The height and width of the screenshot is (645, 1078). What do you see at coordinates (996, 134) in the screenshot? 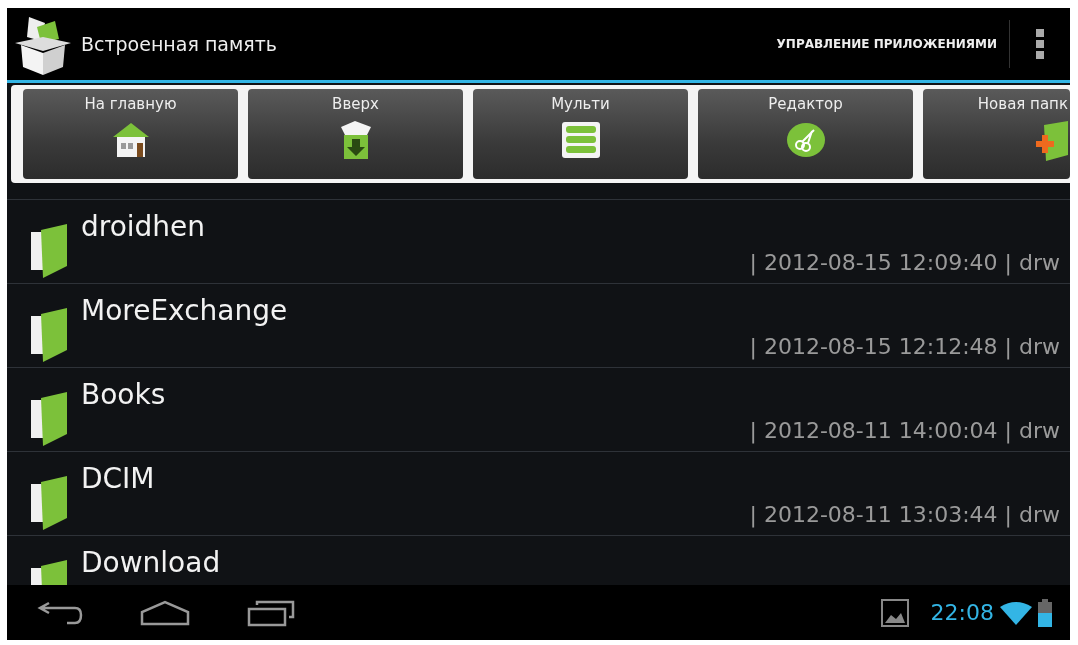
I see `toolbar-button: Новая папк` at bounding box center [996, 134].